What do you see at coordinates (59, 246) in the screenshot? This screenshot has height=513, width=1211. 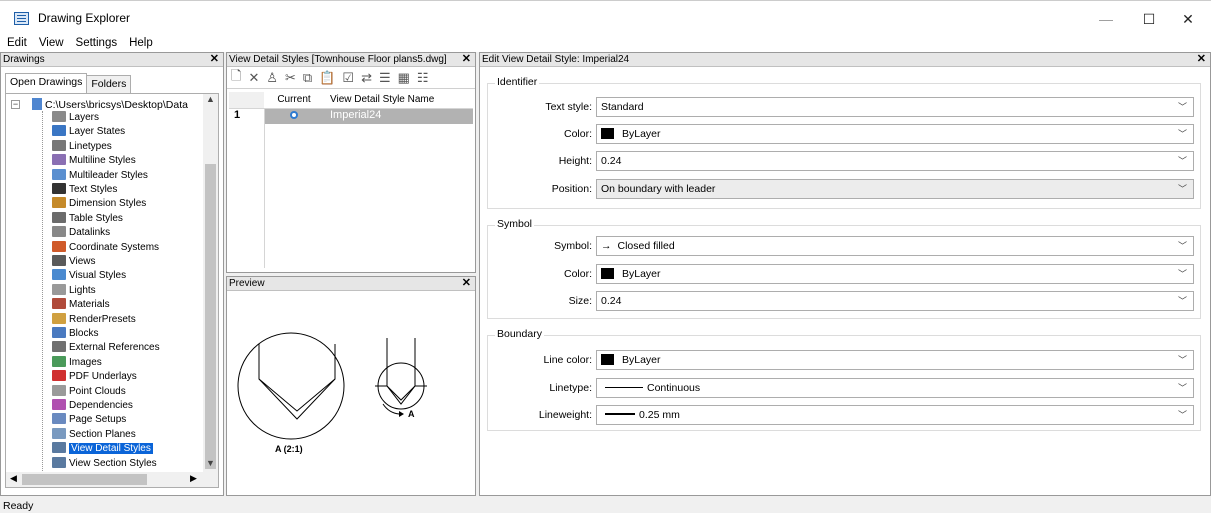 I see `coordinate-icon` at bounding box center [59, 246].